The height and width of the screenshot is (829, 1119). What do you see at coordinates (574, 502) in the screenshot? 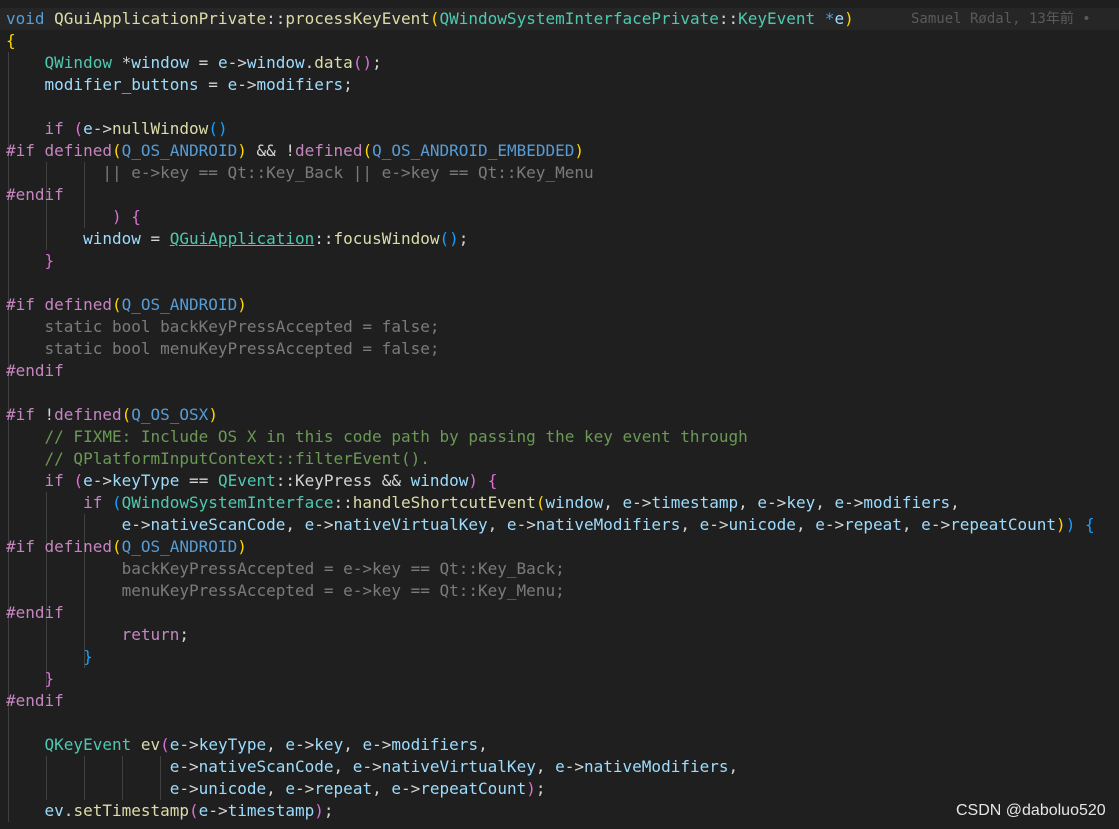
I see `code-token: window` at bounding box center [574, 502].